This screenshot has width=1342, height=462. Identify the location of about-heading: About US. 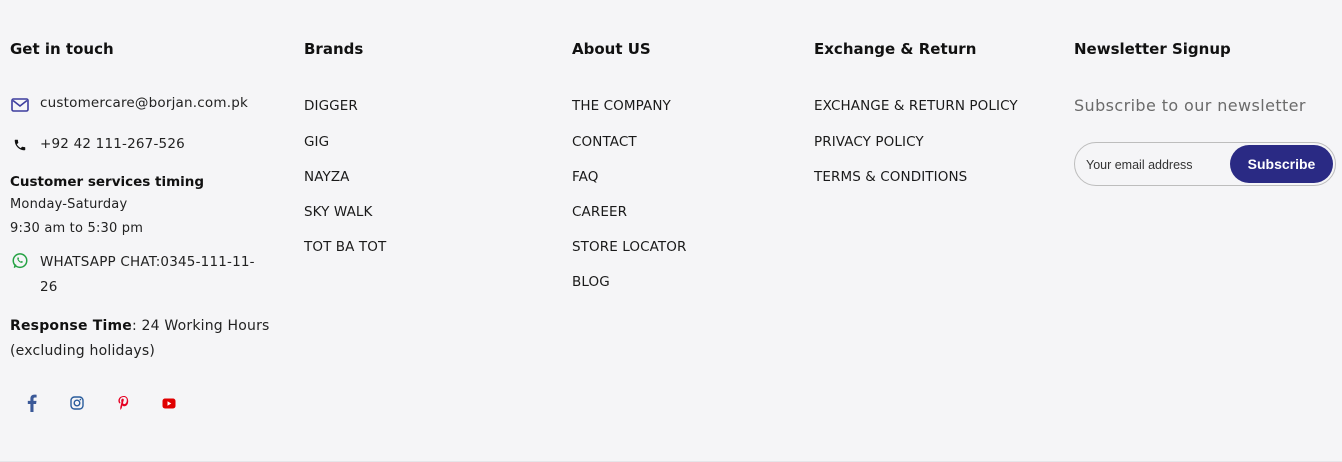
(611, 49).